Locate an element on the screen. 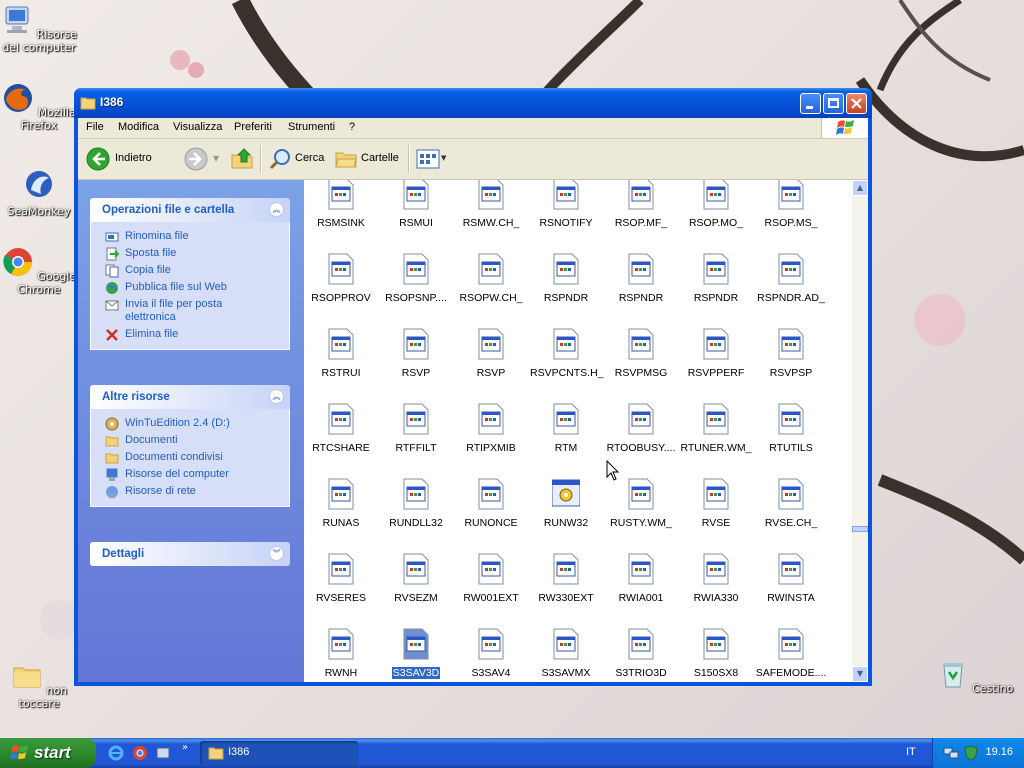 The height and width of the screenshot is (768, 1024). vertical-scrollbar: ▲ ▼ is located at coordinates (860, 431).